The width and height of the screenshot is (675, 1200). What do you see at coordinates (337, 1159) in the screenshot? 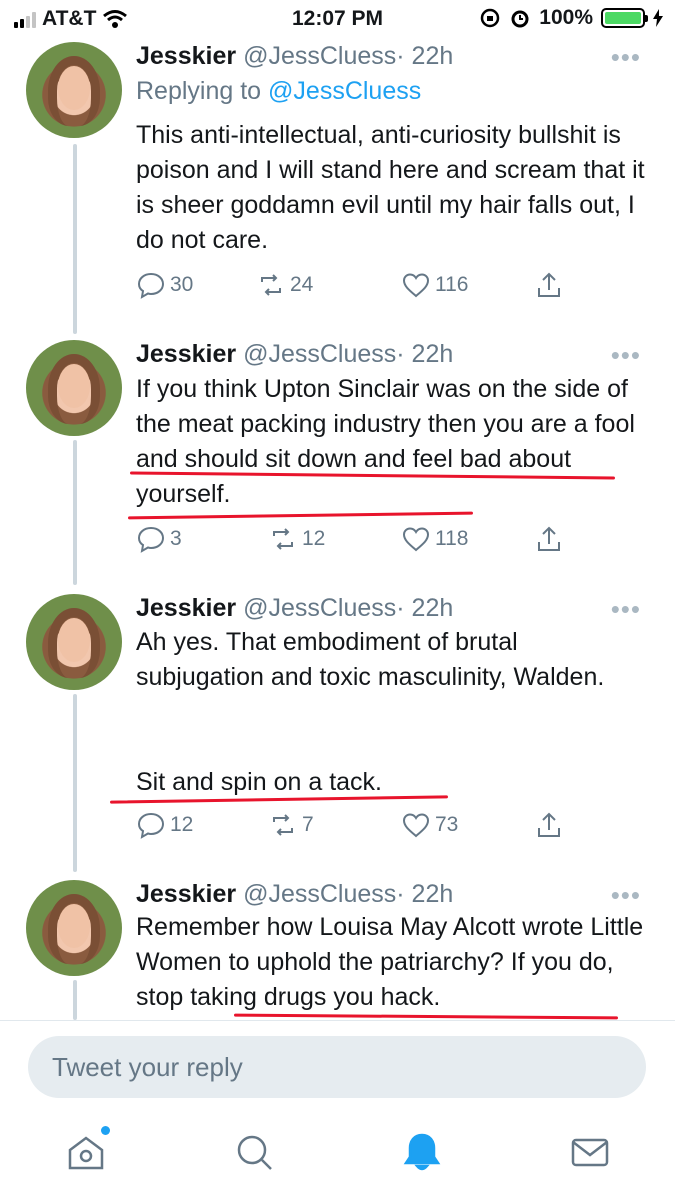
I see `tab-bar` at bounding box center [337, 1159].